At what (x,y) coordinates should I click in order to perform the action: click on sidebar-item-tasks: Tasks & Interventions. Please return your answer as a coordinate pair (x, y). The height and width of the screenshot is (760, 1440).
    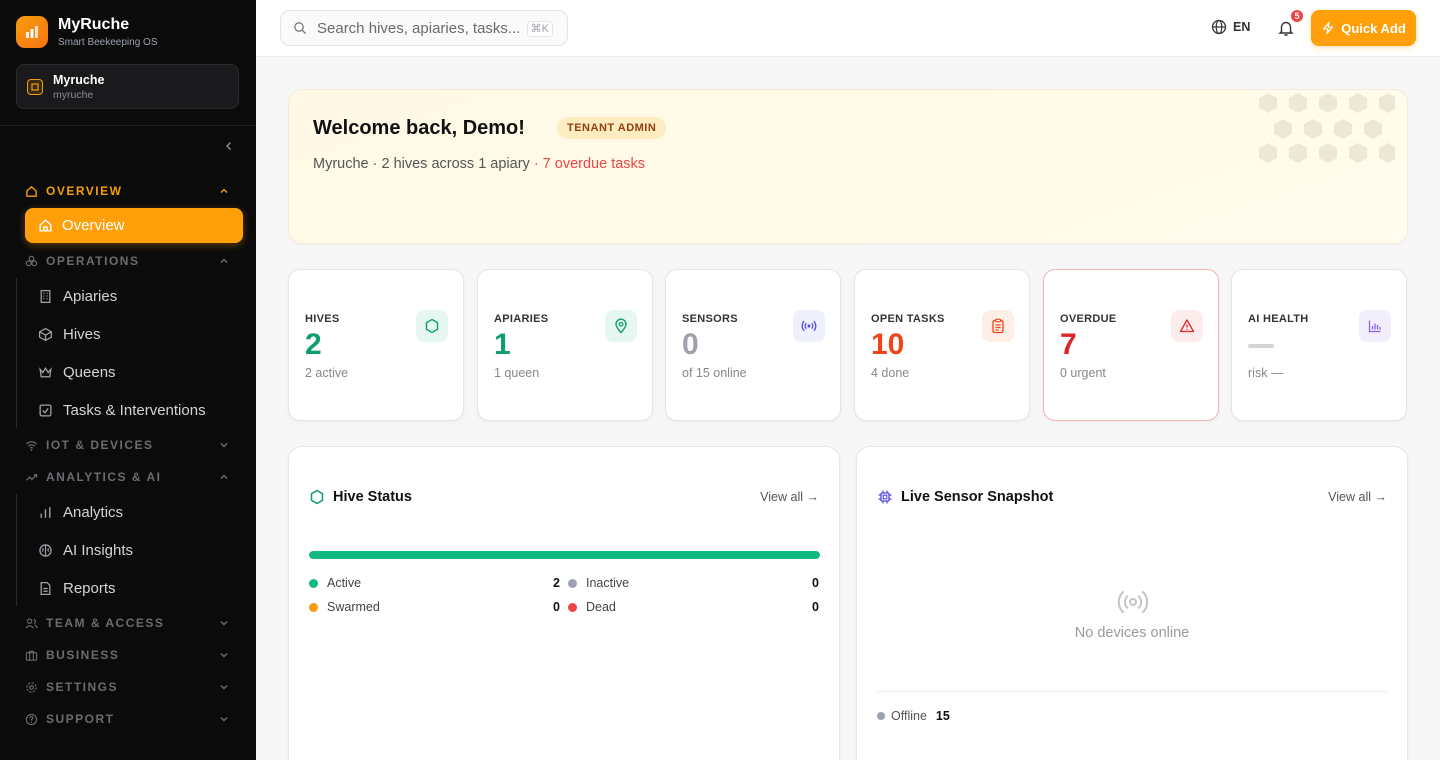
    Looking at the image, I should click on (121, 410).